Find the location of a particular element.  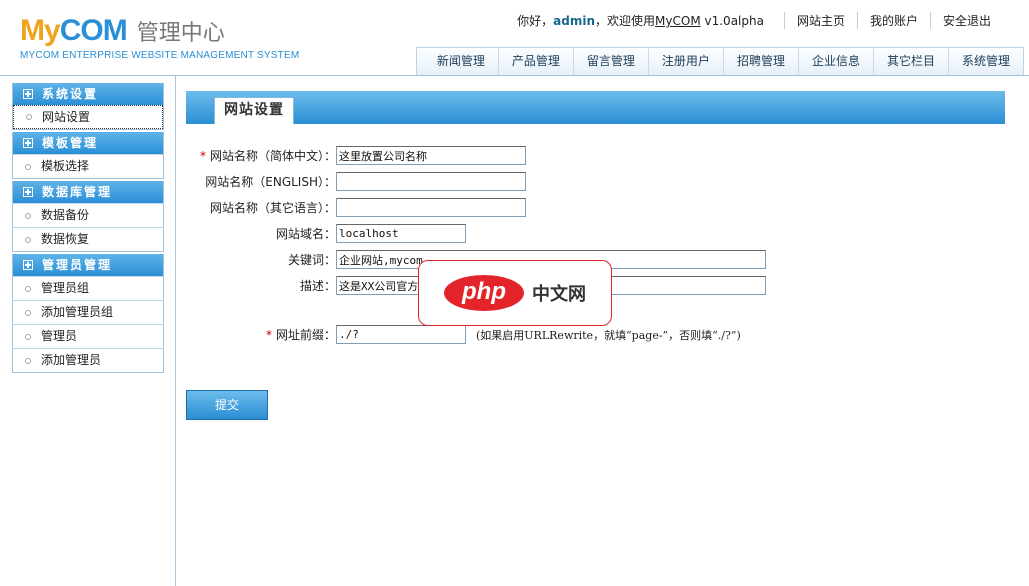

row-name-cn: * 网站名称（简体中文）： is located at coordinates (356, 155).